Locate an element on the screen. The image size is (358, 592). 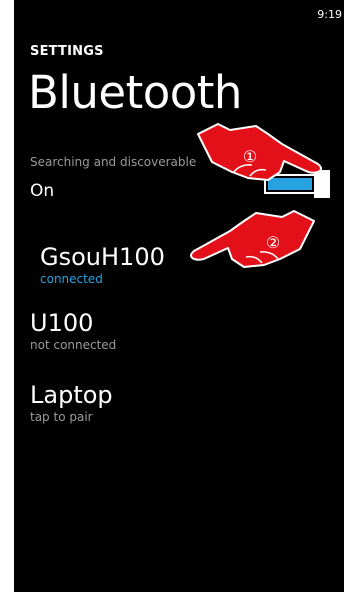
bluetooth-toggle-state: On is located at coordinates (42, 191).